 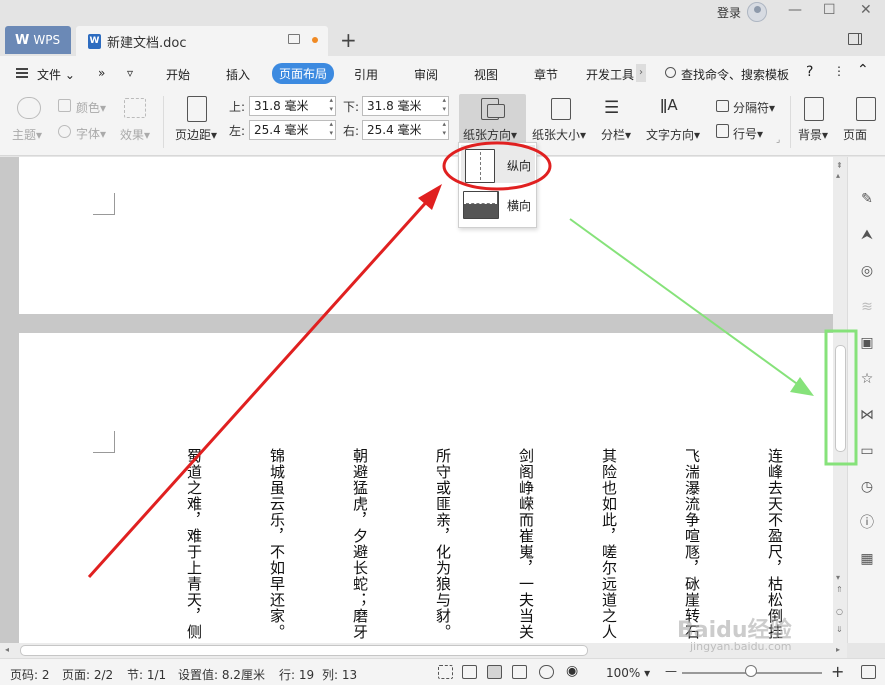 What do you see at coordinates (673, 134) in the screenshot?
I see `text-direction-button: 文字方向▾` at bounding box center [673, 134].